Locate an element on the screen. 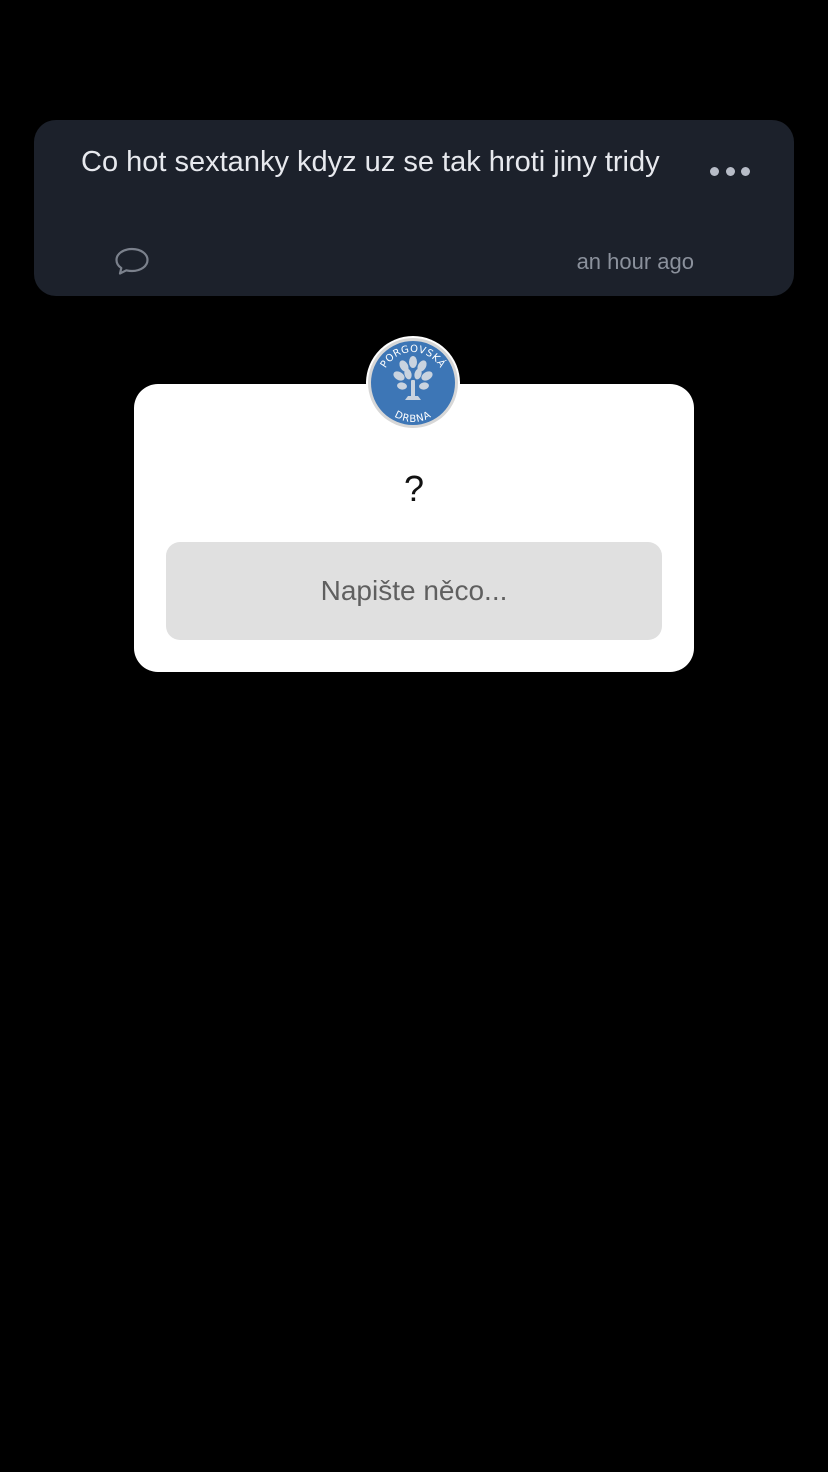 Image resolution: width=828 pixels, height=1472 pixels. answer-input is located at coordinates (414, 591).